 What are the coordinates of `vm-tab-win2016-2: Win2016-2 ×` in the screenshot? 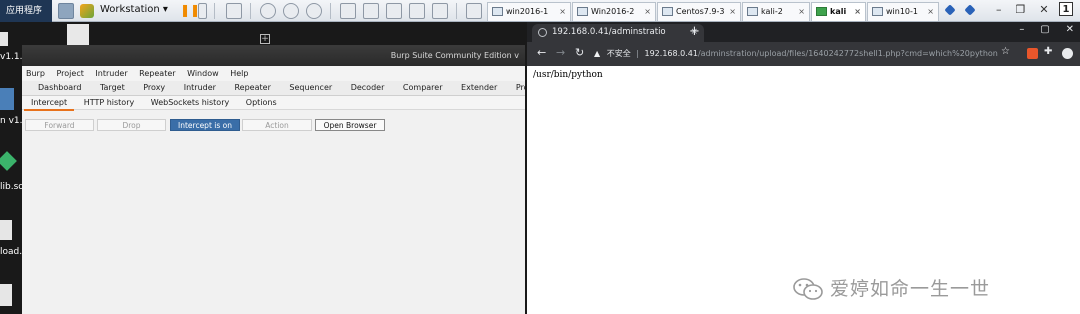 It's located at (614, 11).